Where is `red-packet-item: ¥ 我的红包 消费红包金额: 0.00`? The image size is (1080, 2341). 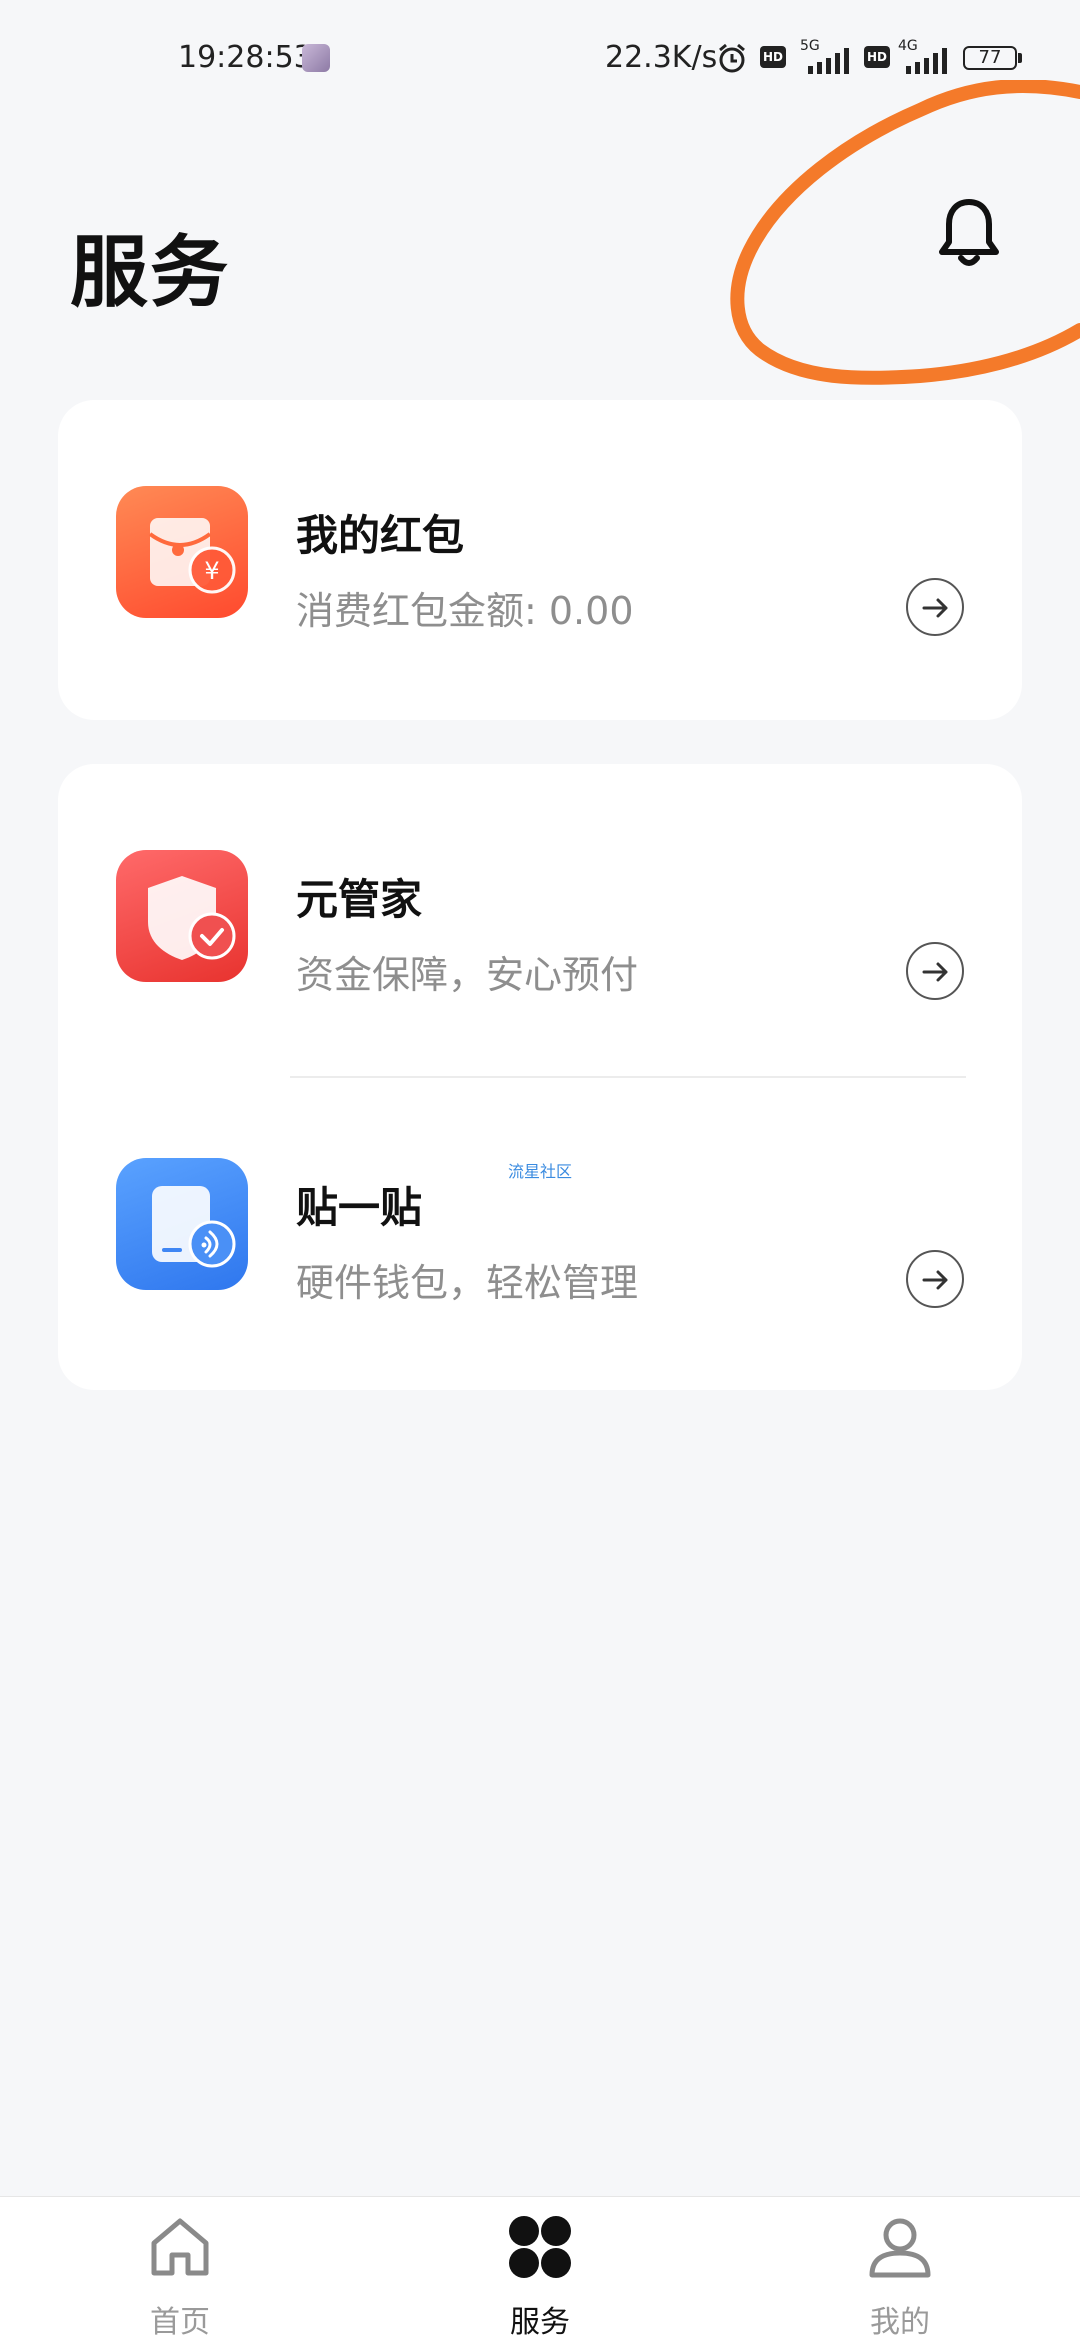
red-packet-item: ¥ 我的红包 消费红包金额: 0.00 is located at coordinates (540, 560).